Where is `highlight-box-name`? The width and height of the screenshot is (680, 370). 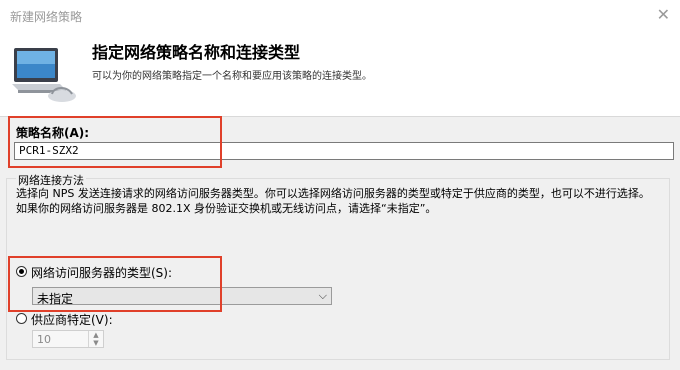
highlight-box-name is located at coordinates (115, 142).